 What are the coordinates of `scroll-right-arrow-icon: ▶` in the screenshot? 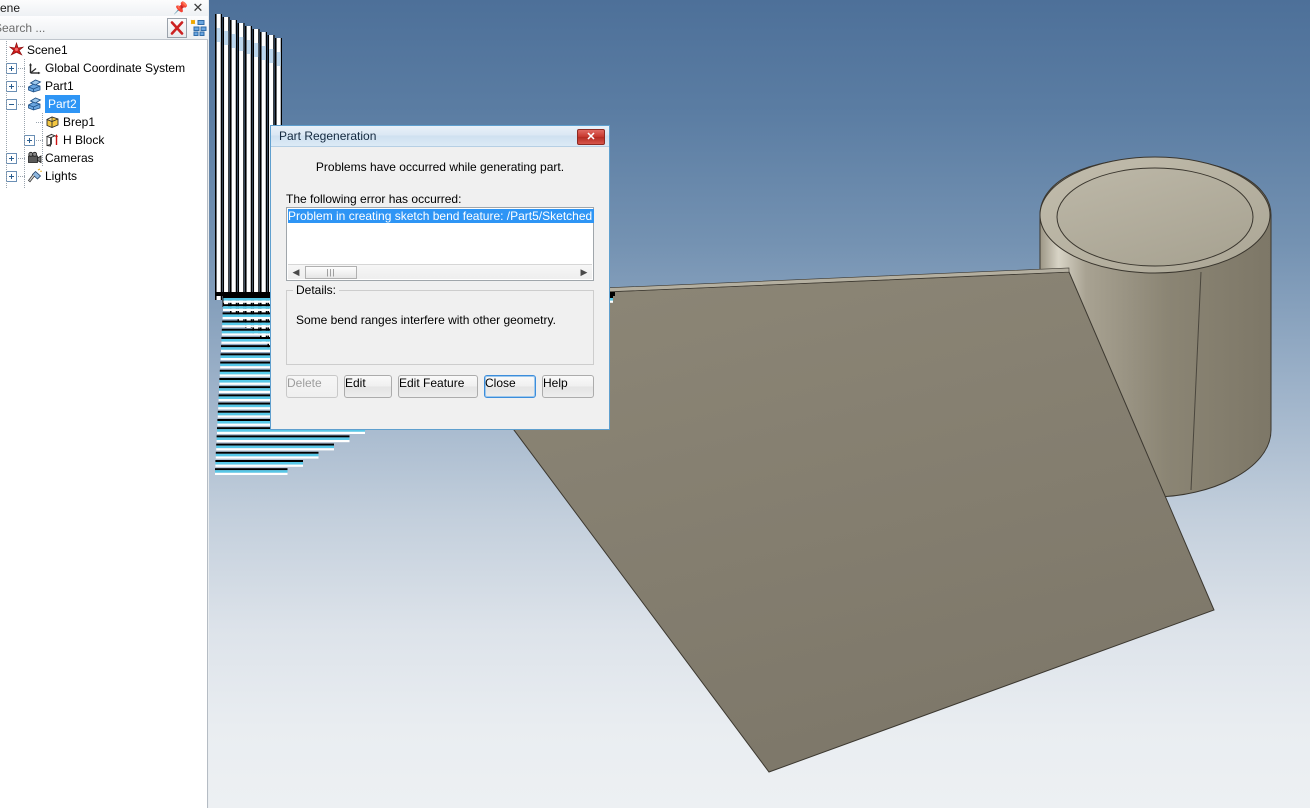 It's located at (584, 272).